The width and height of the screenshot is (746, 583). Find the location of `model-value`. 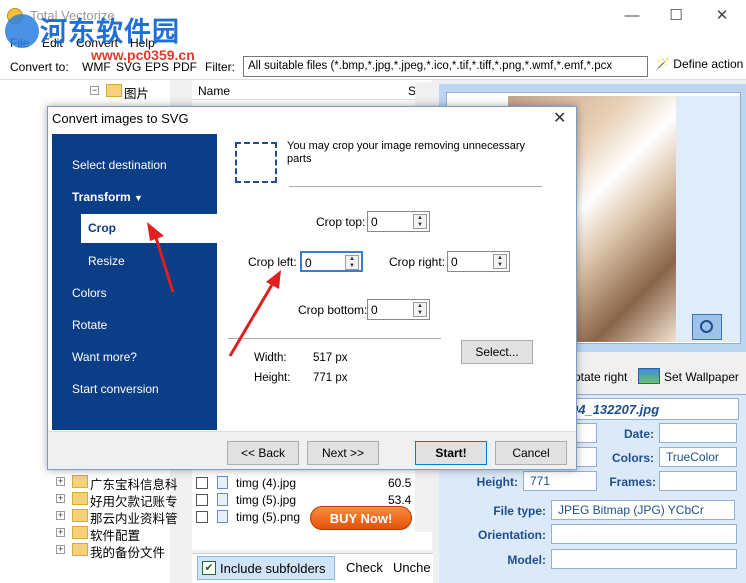

model-value is located at coordinates (644, 559).